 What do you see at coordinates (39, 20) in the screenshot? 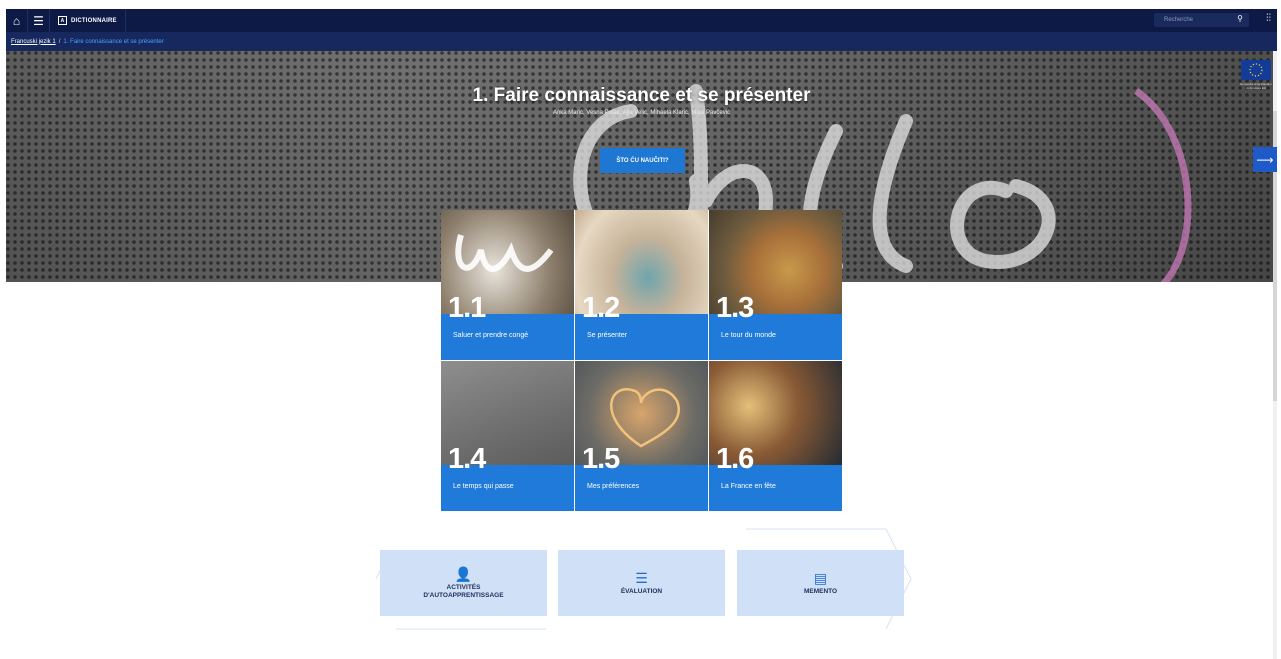
I see `menu-icon: ☰` at bounding box center [39, 20].